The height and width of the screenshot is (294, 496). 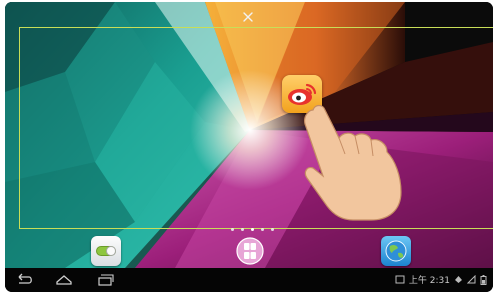 I want to click on screenshot-icon, so click(x=400, y=279).